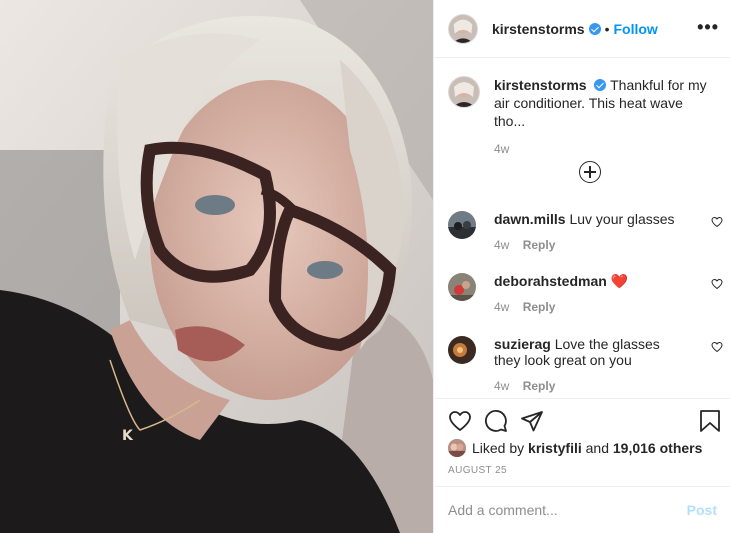  I want to click on comment-username: suzierag, so click(522, 344).